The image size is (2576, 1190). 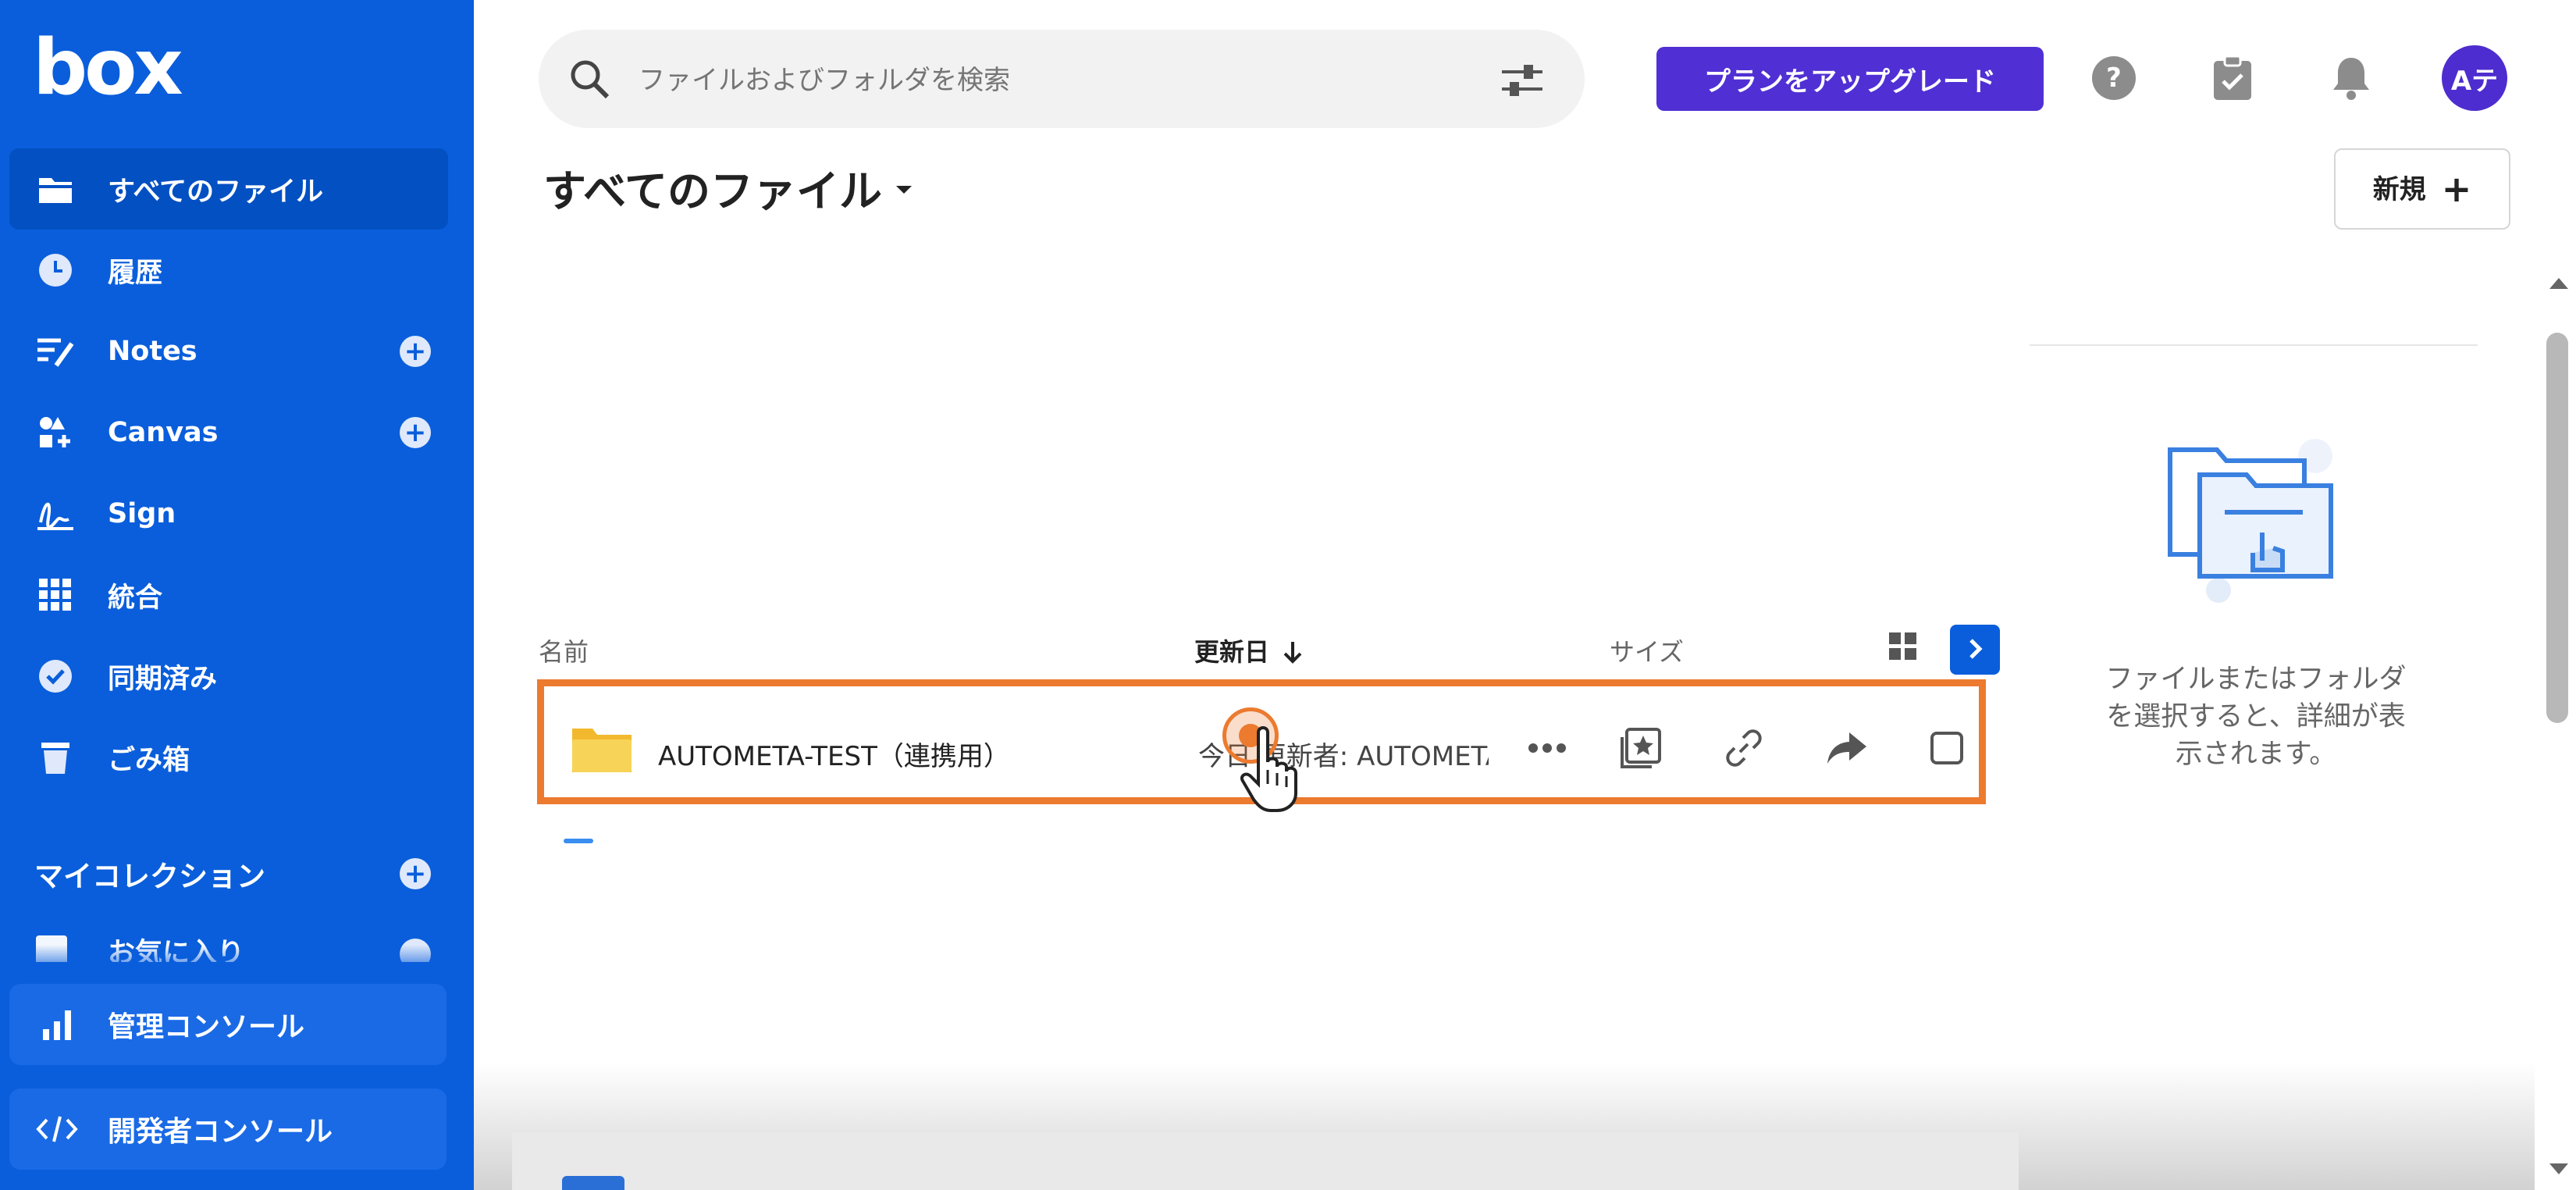 I want to click on search-icon, so click(x=590, y=80).